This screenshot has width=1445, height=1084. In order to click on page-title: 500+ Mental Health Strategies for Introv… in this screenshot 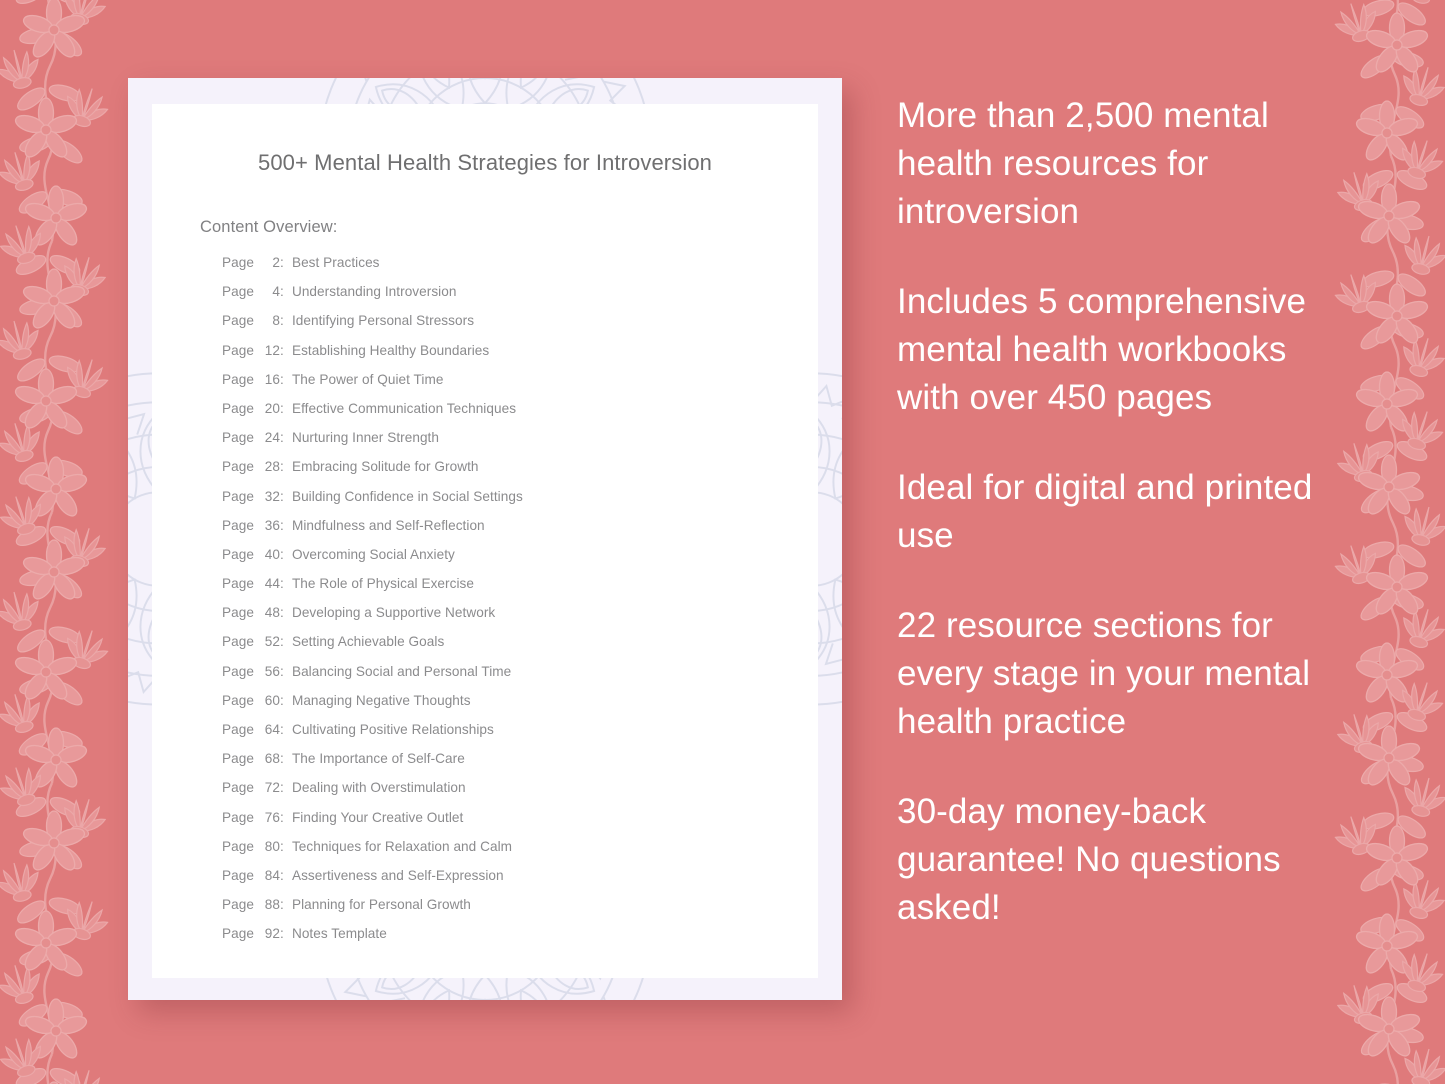, I will do `click(484, 162)`.